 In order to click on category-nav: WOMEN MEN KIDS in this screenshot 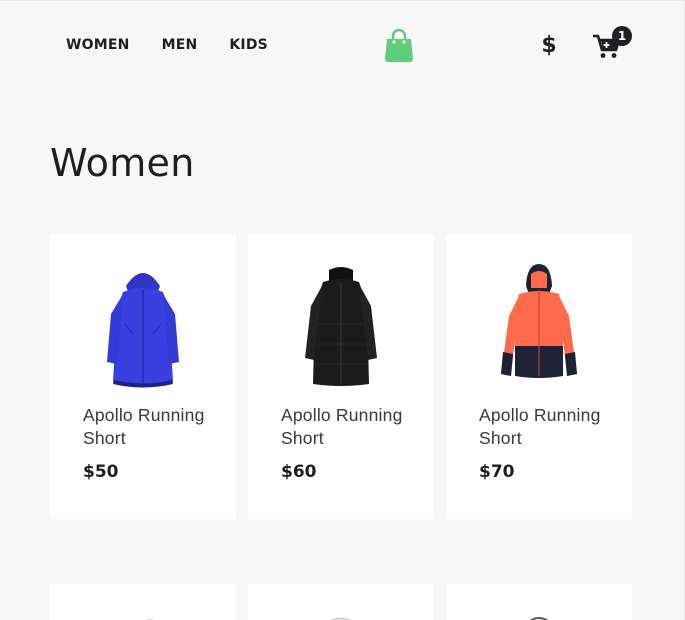, I will do `click(167, 45)`.